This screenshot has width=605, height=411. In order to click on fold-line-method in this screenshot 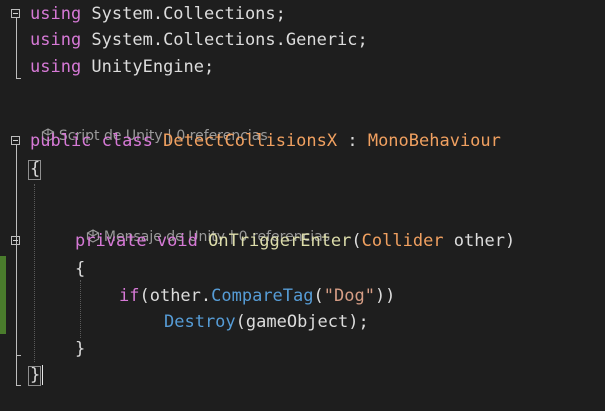, I will do `click(16, 300)`.